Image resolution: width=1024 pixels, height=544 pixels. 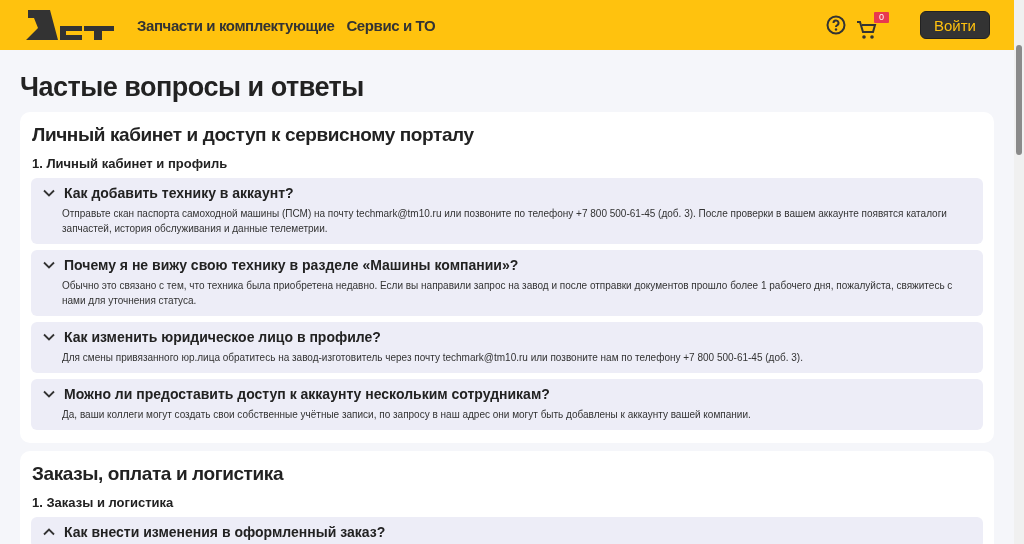 I want to click on faq-answer: Отправьте скан паспорта самоходной машины (ПСМ) на почту techmark@tm10.ru или позвоните по телефону +7 800 500-61-45 (доб. 3). После проверки в вашем аккаунте появятся каталоги запчастей, история обслуживания и данные телеметрии., so click(x=505, y=221).